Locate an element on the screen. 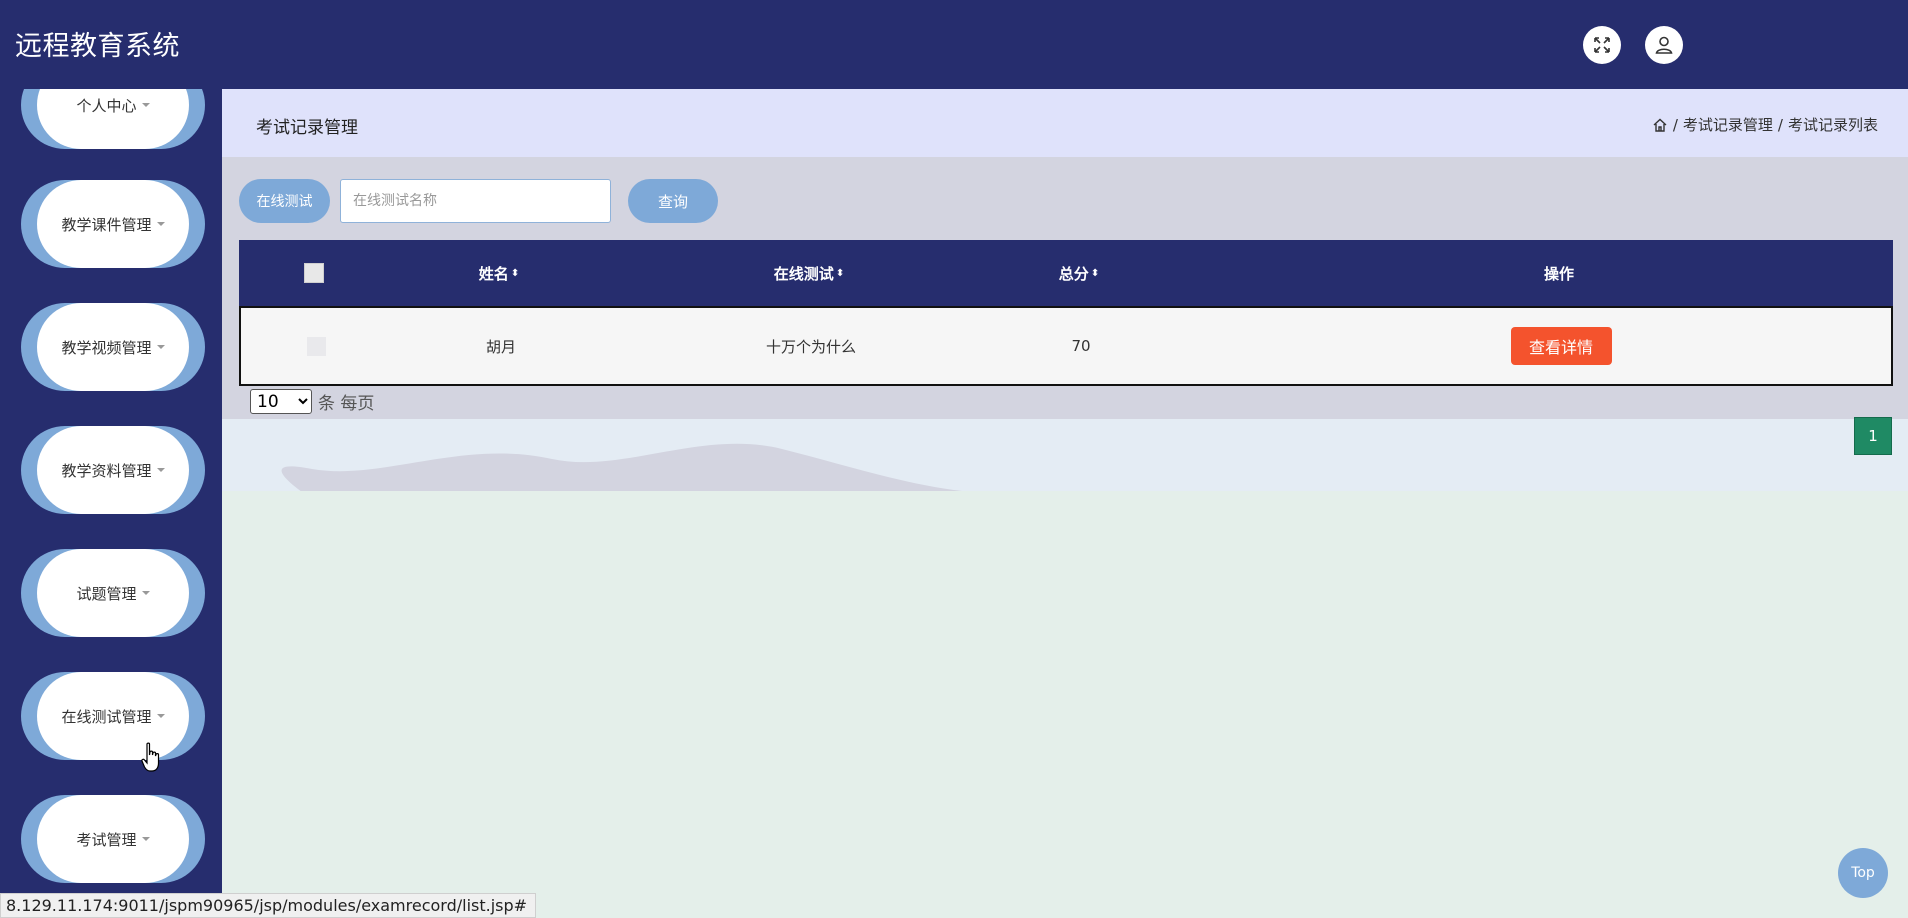 This screenshot has width=1908, height=918. user-button is located at coordinates (1664, 45).